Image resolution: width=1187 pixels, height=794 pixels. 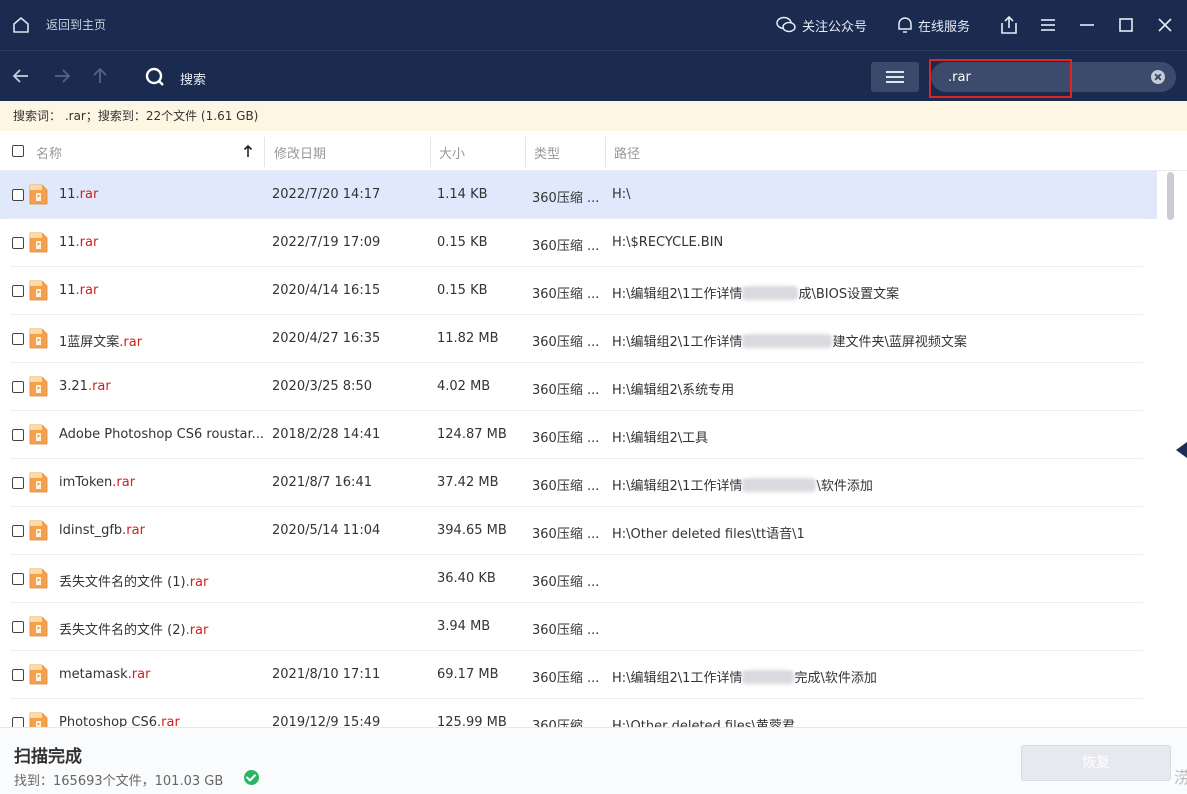 What do you see at coordinates (1096, 763) in the screenshot?
I see `recover-button: 恢复` at bounding box center [1096, 763].